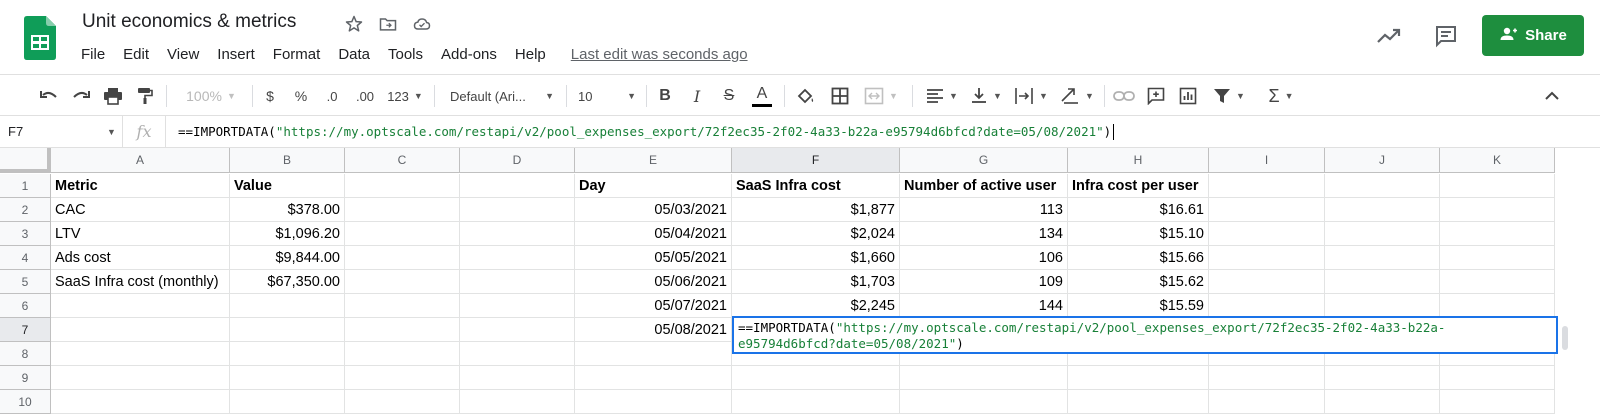 Image resolution: width=1600 pixels, height=416 pixels. Describe the element at coordinates (1497, 210) in the screenshot. I see `cell-k2` at that location.